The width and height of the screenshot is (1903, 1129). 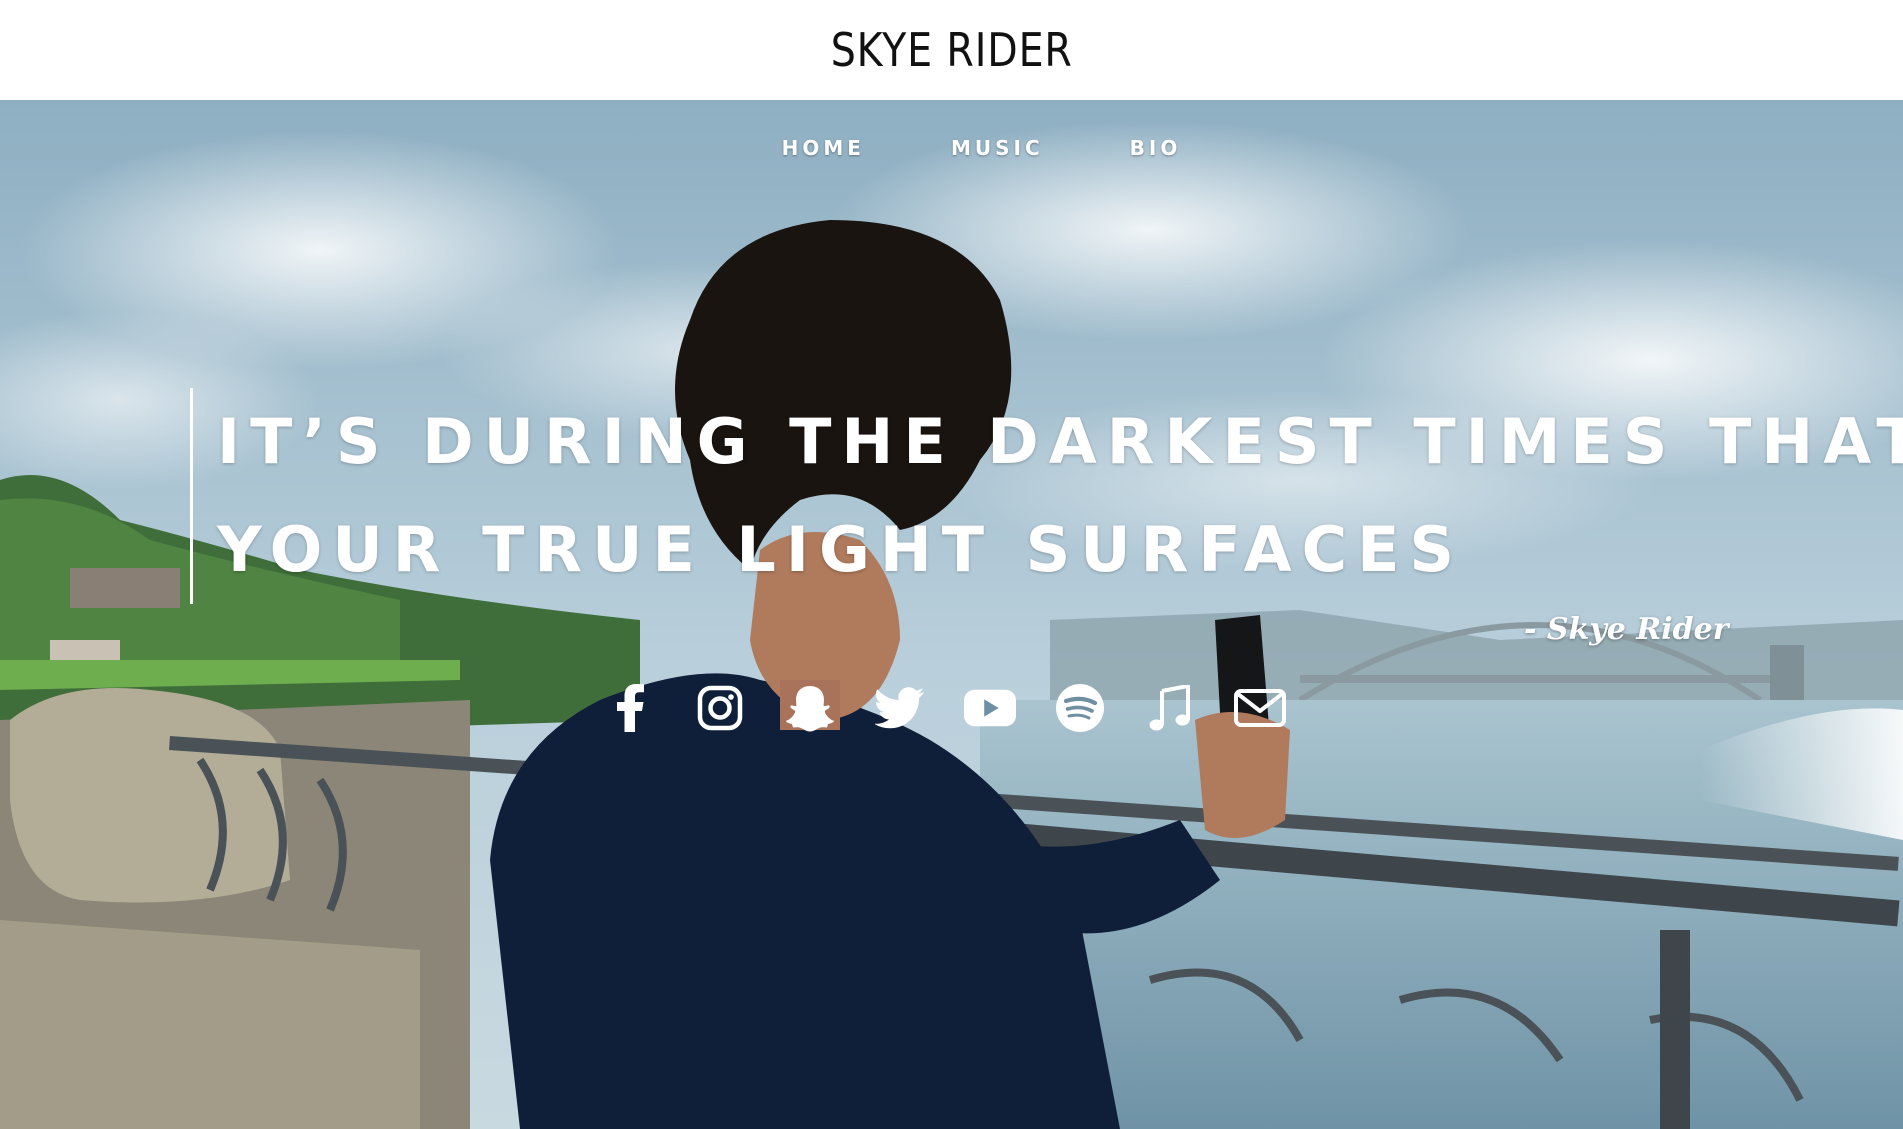 I want to click on email-icon, so click(x=1260, y=708).